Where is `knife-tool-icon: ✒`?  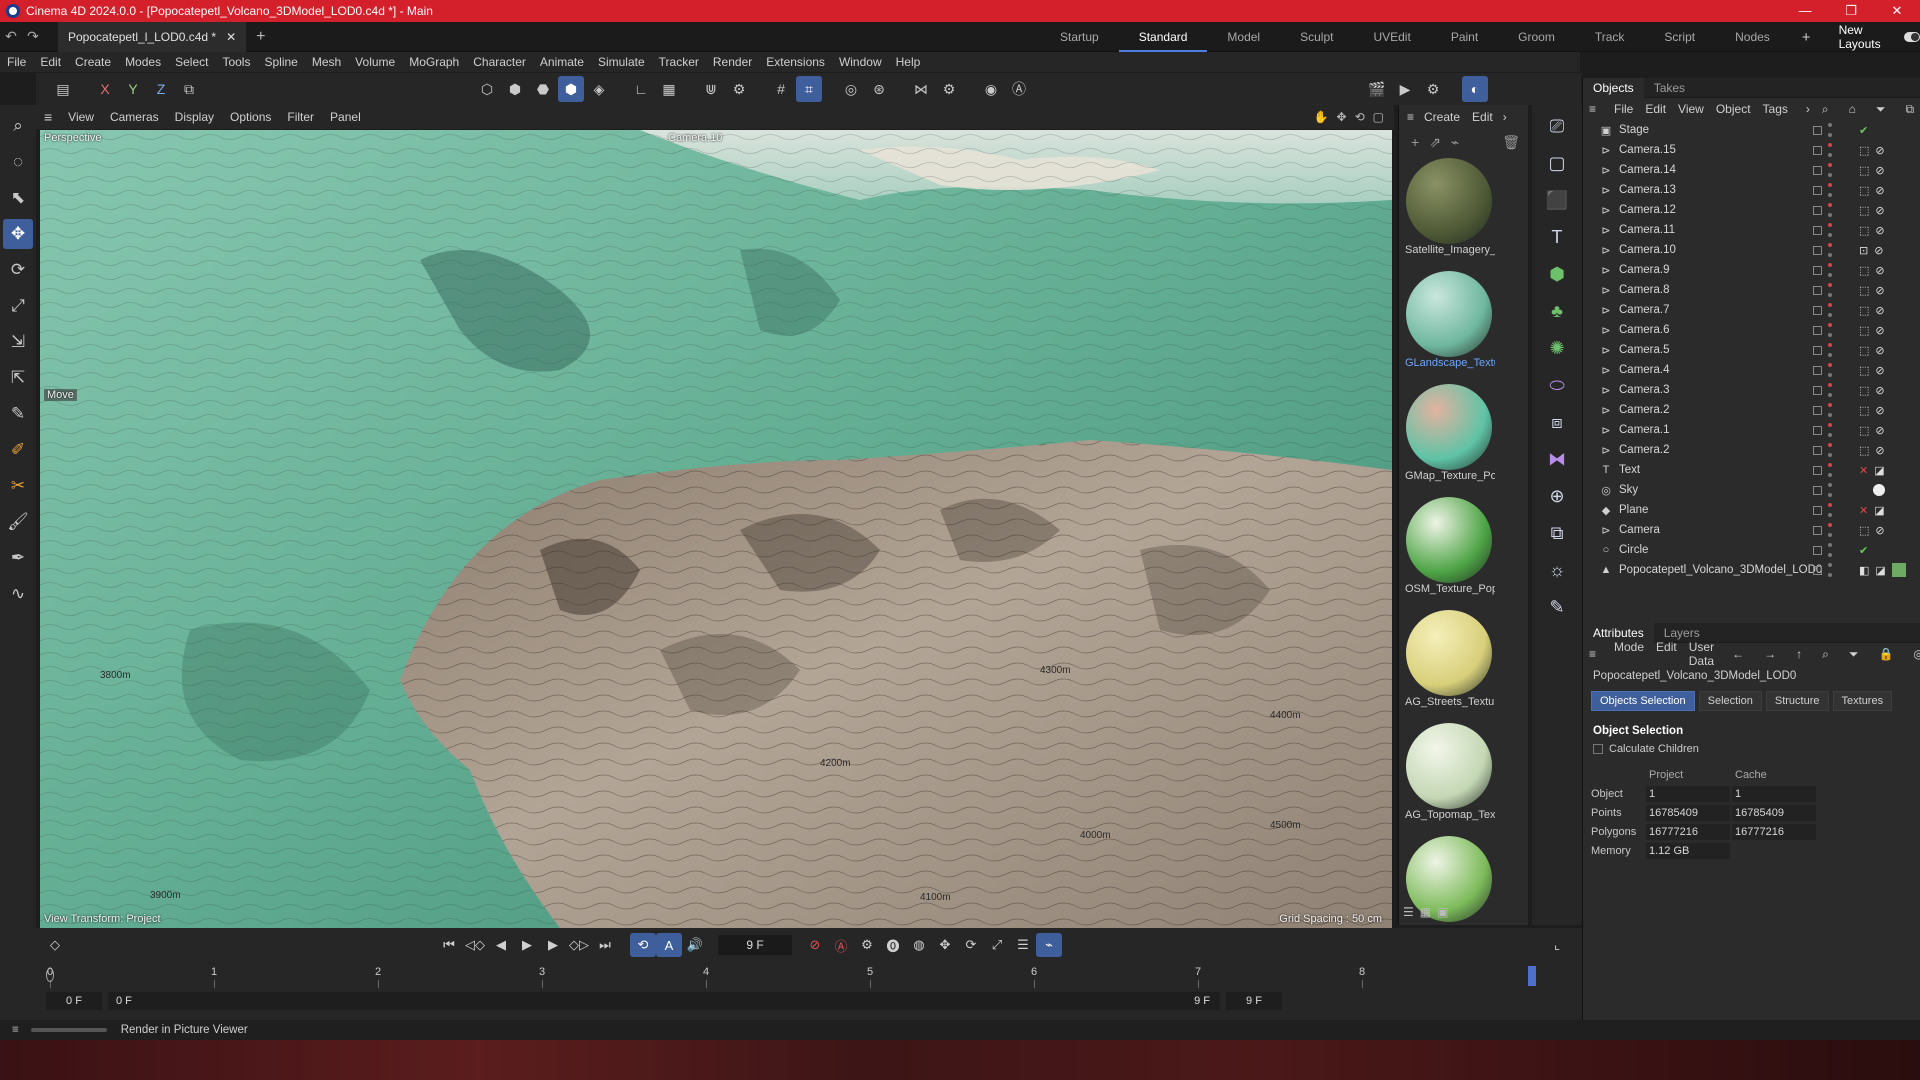
knife-tool-icon: ✒ is located at coordinates (18, 558).